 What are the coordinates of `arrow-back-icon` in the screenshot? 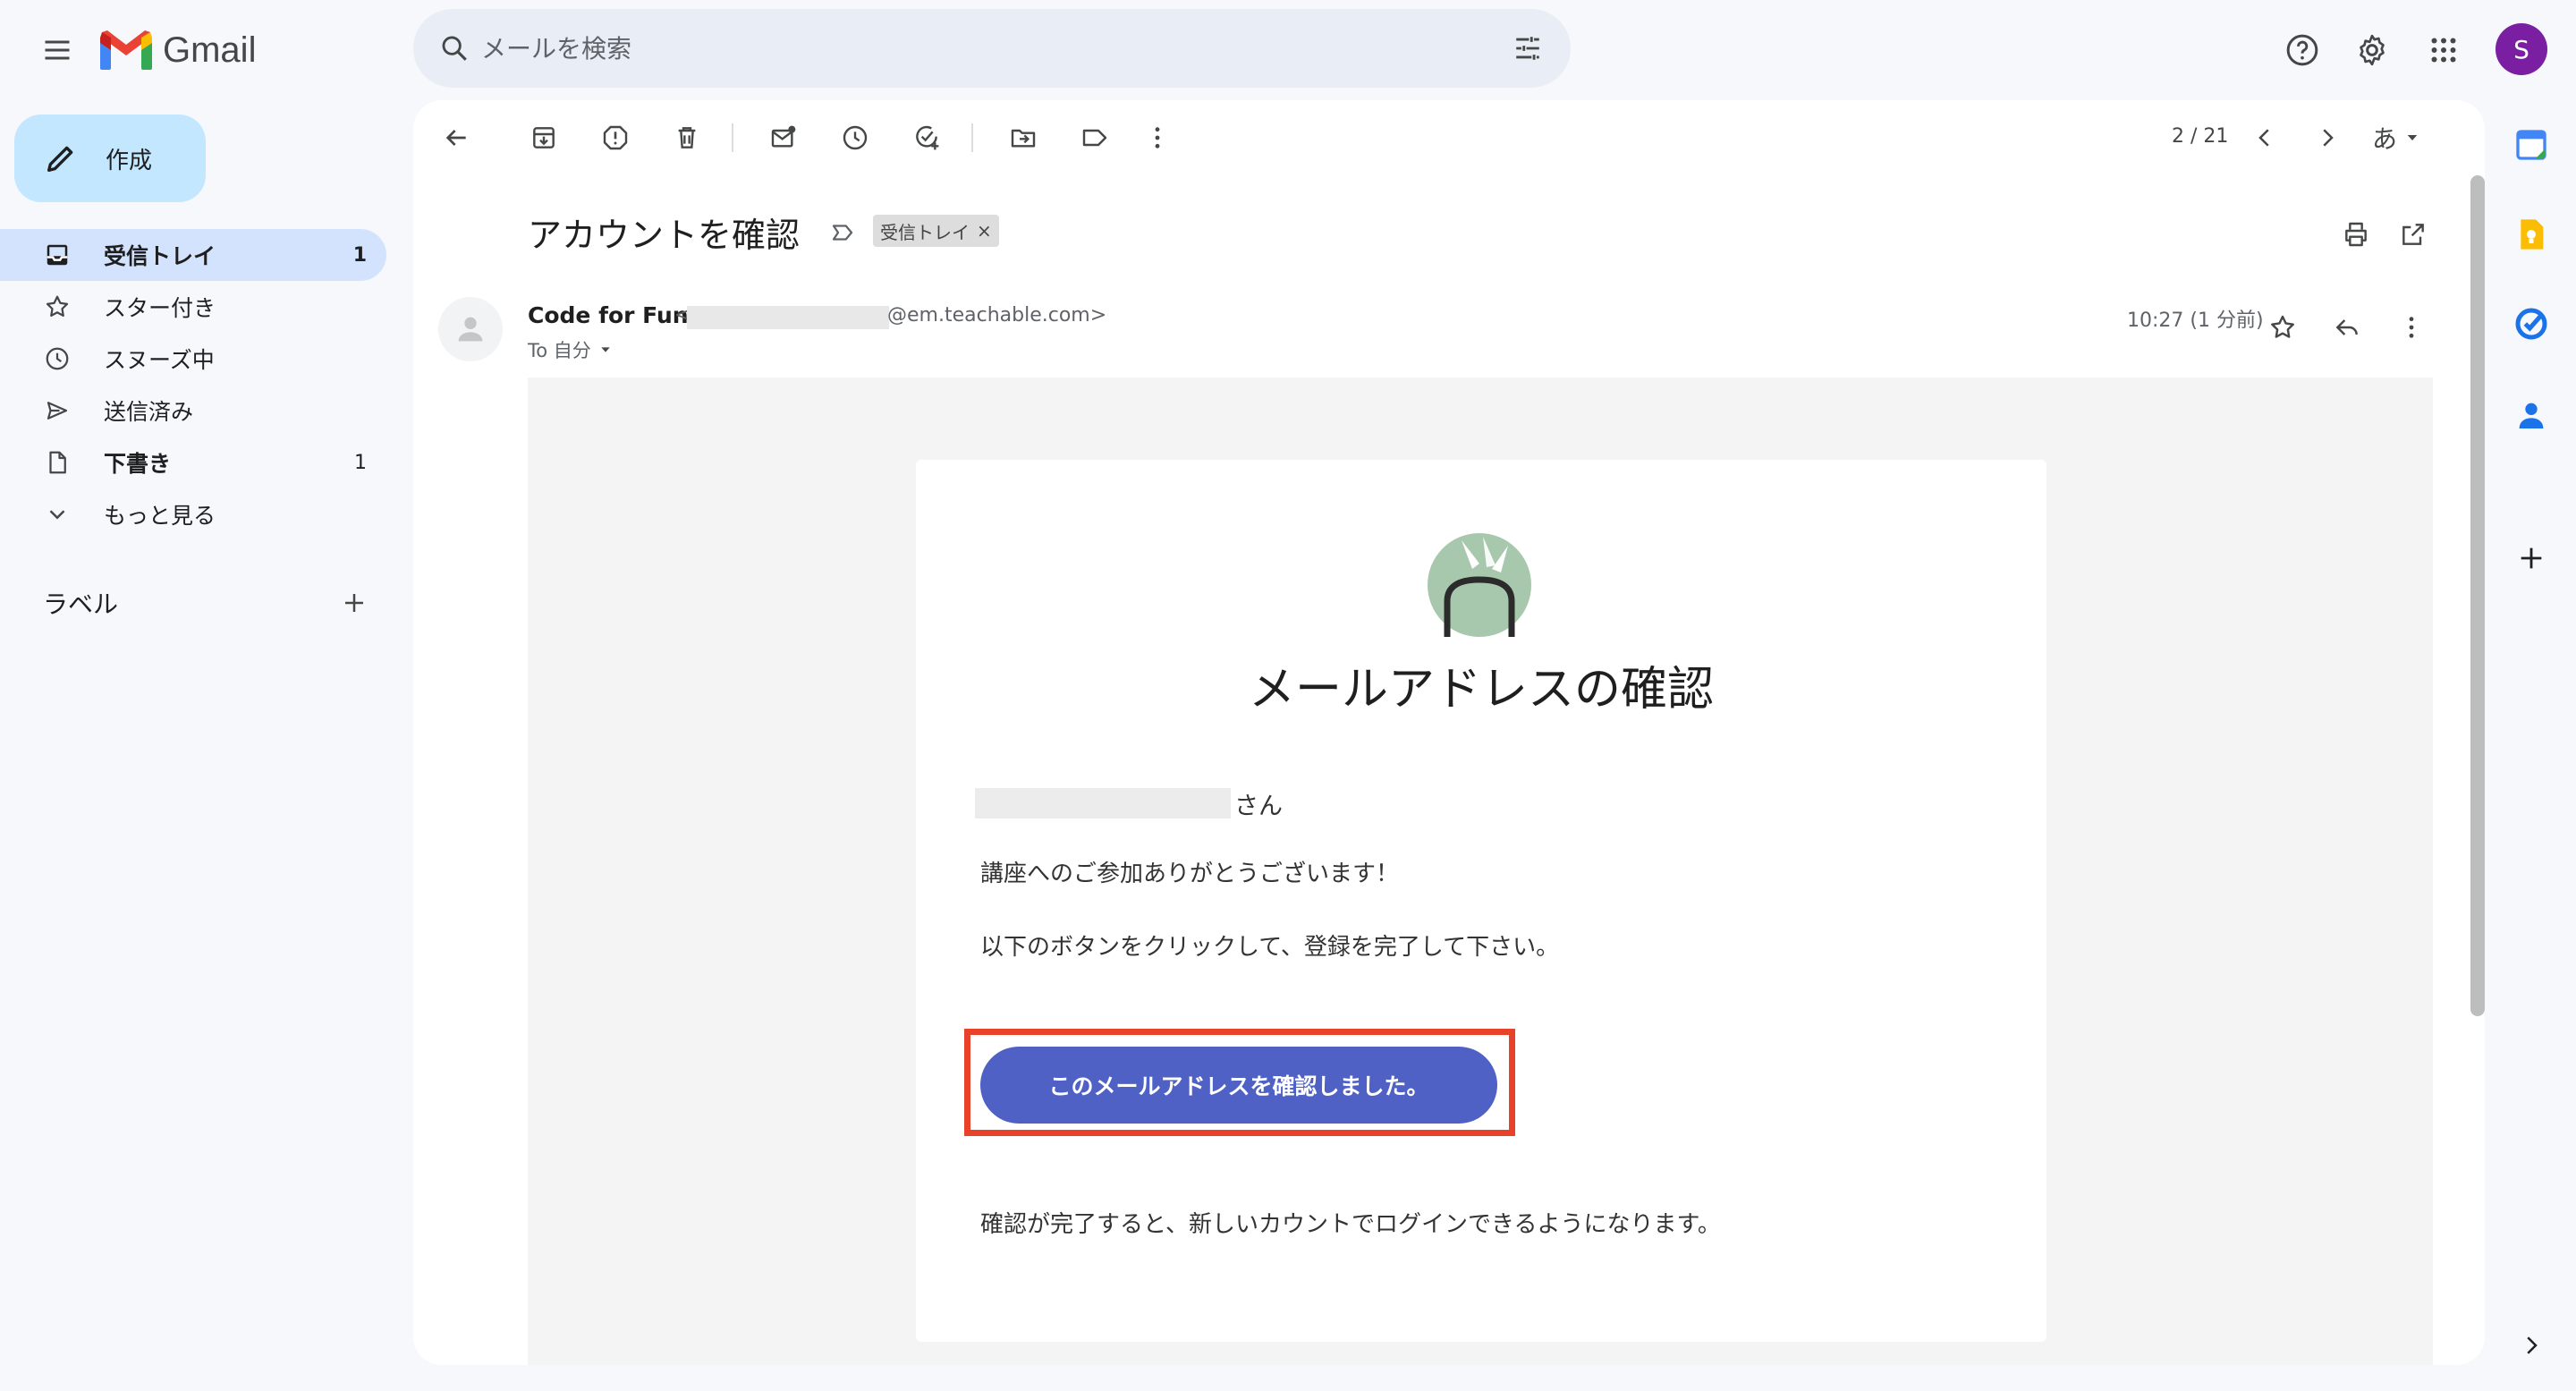 It's located at (455, 138).